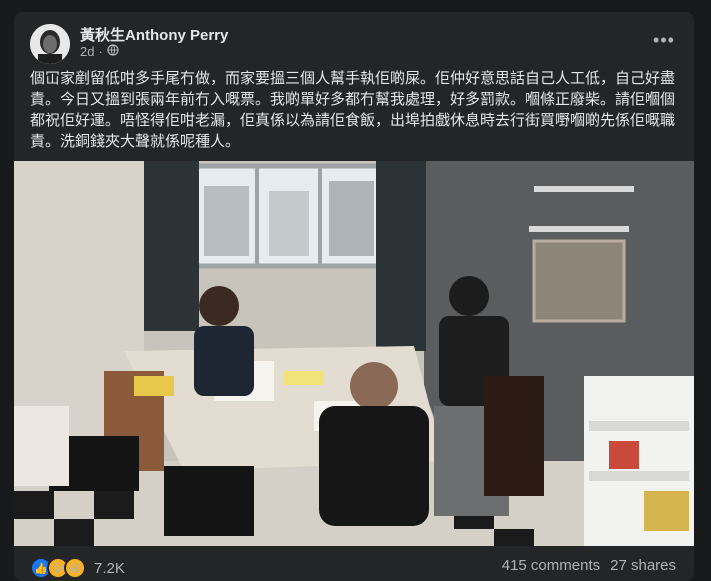 The height and width of the screenshot is (581, 711). I want to click on haha-icon: 😆, so click(75, 568).